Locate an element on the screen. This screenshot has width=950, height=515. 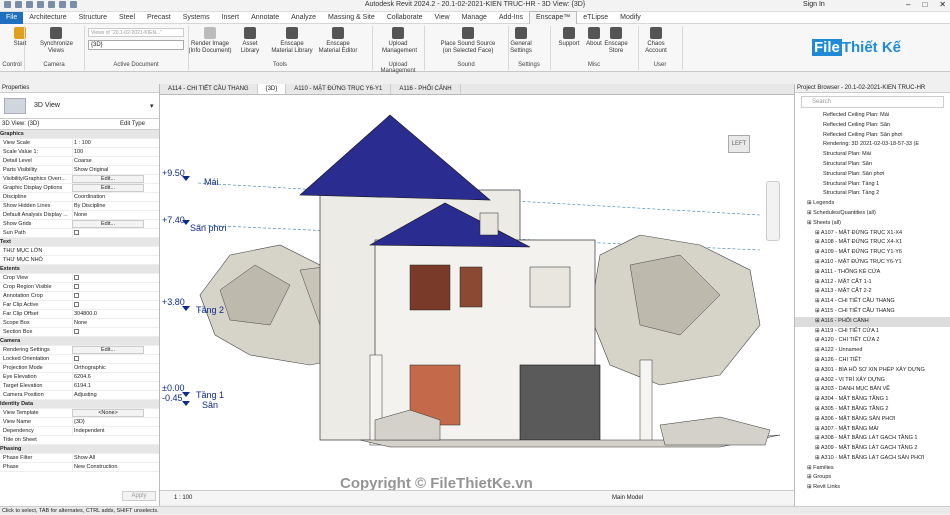
close-icon: ✕ is located at coordinates (942, 4).